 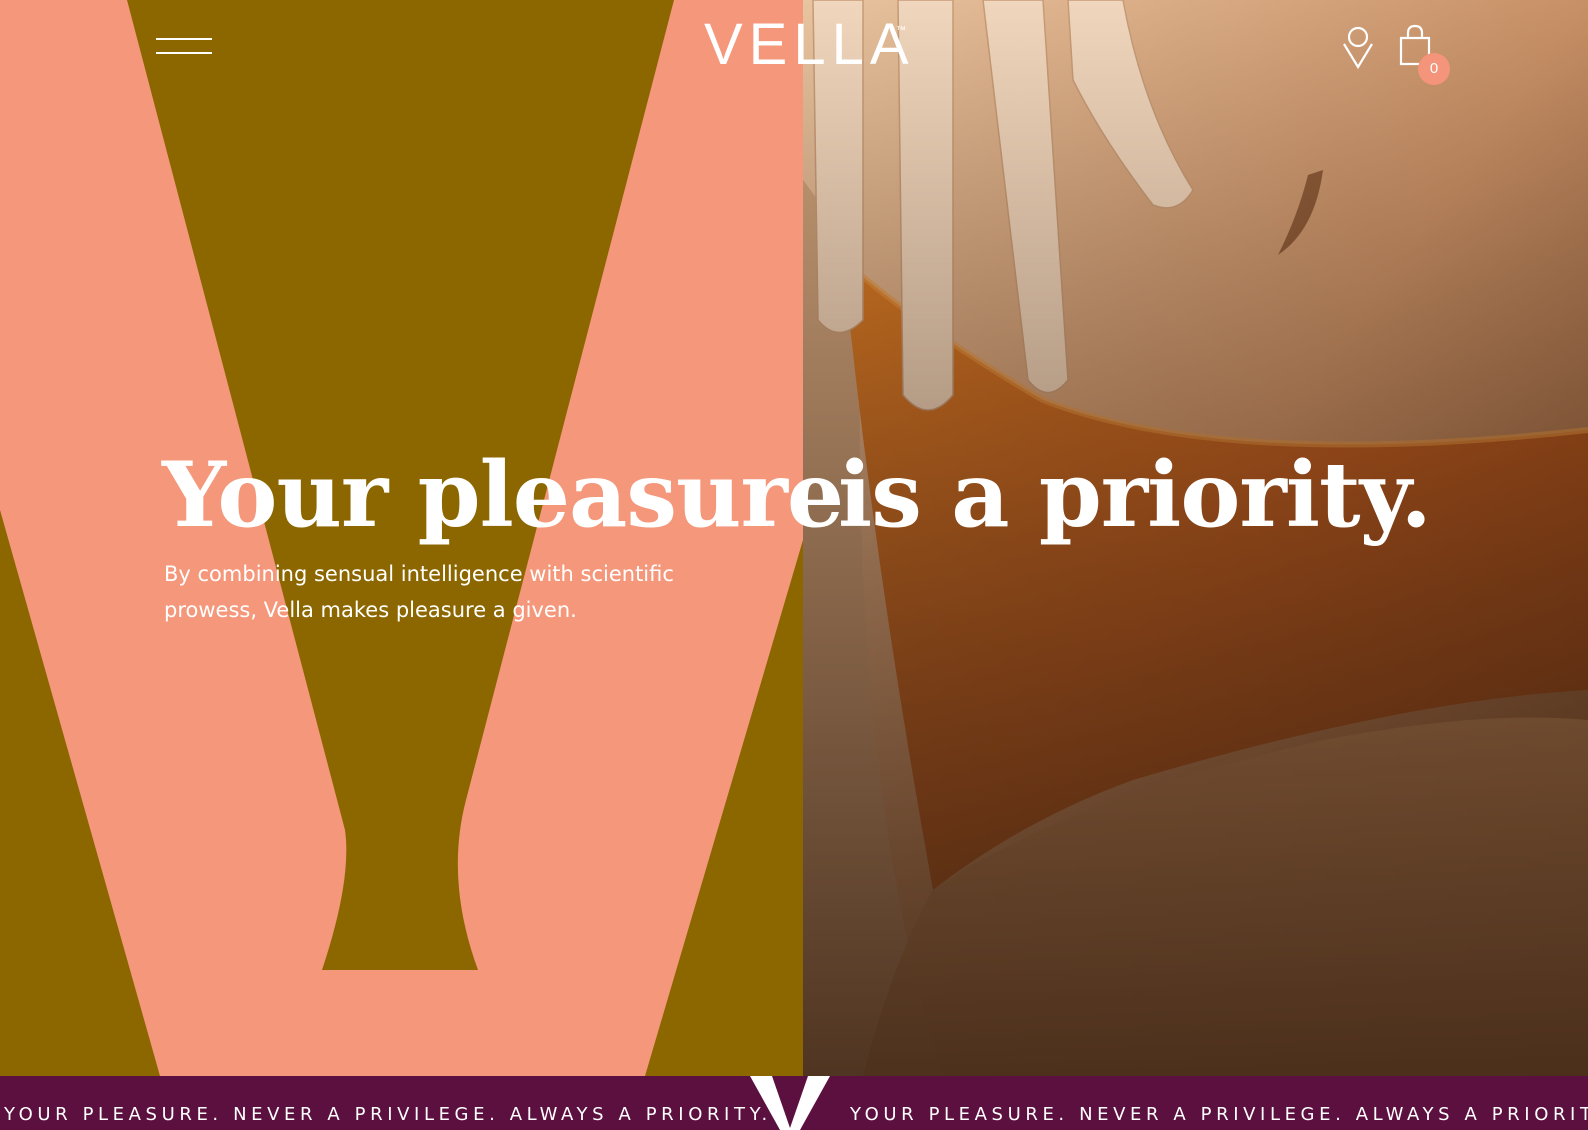 I want to click on cart-count-badge: 0, so click(x=1434, y=69).